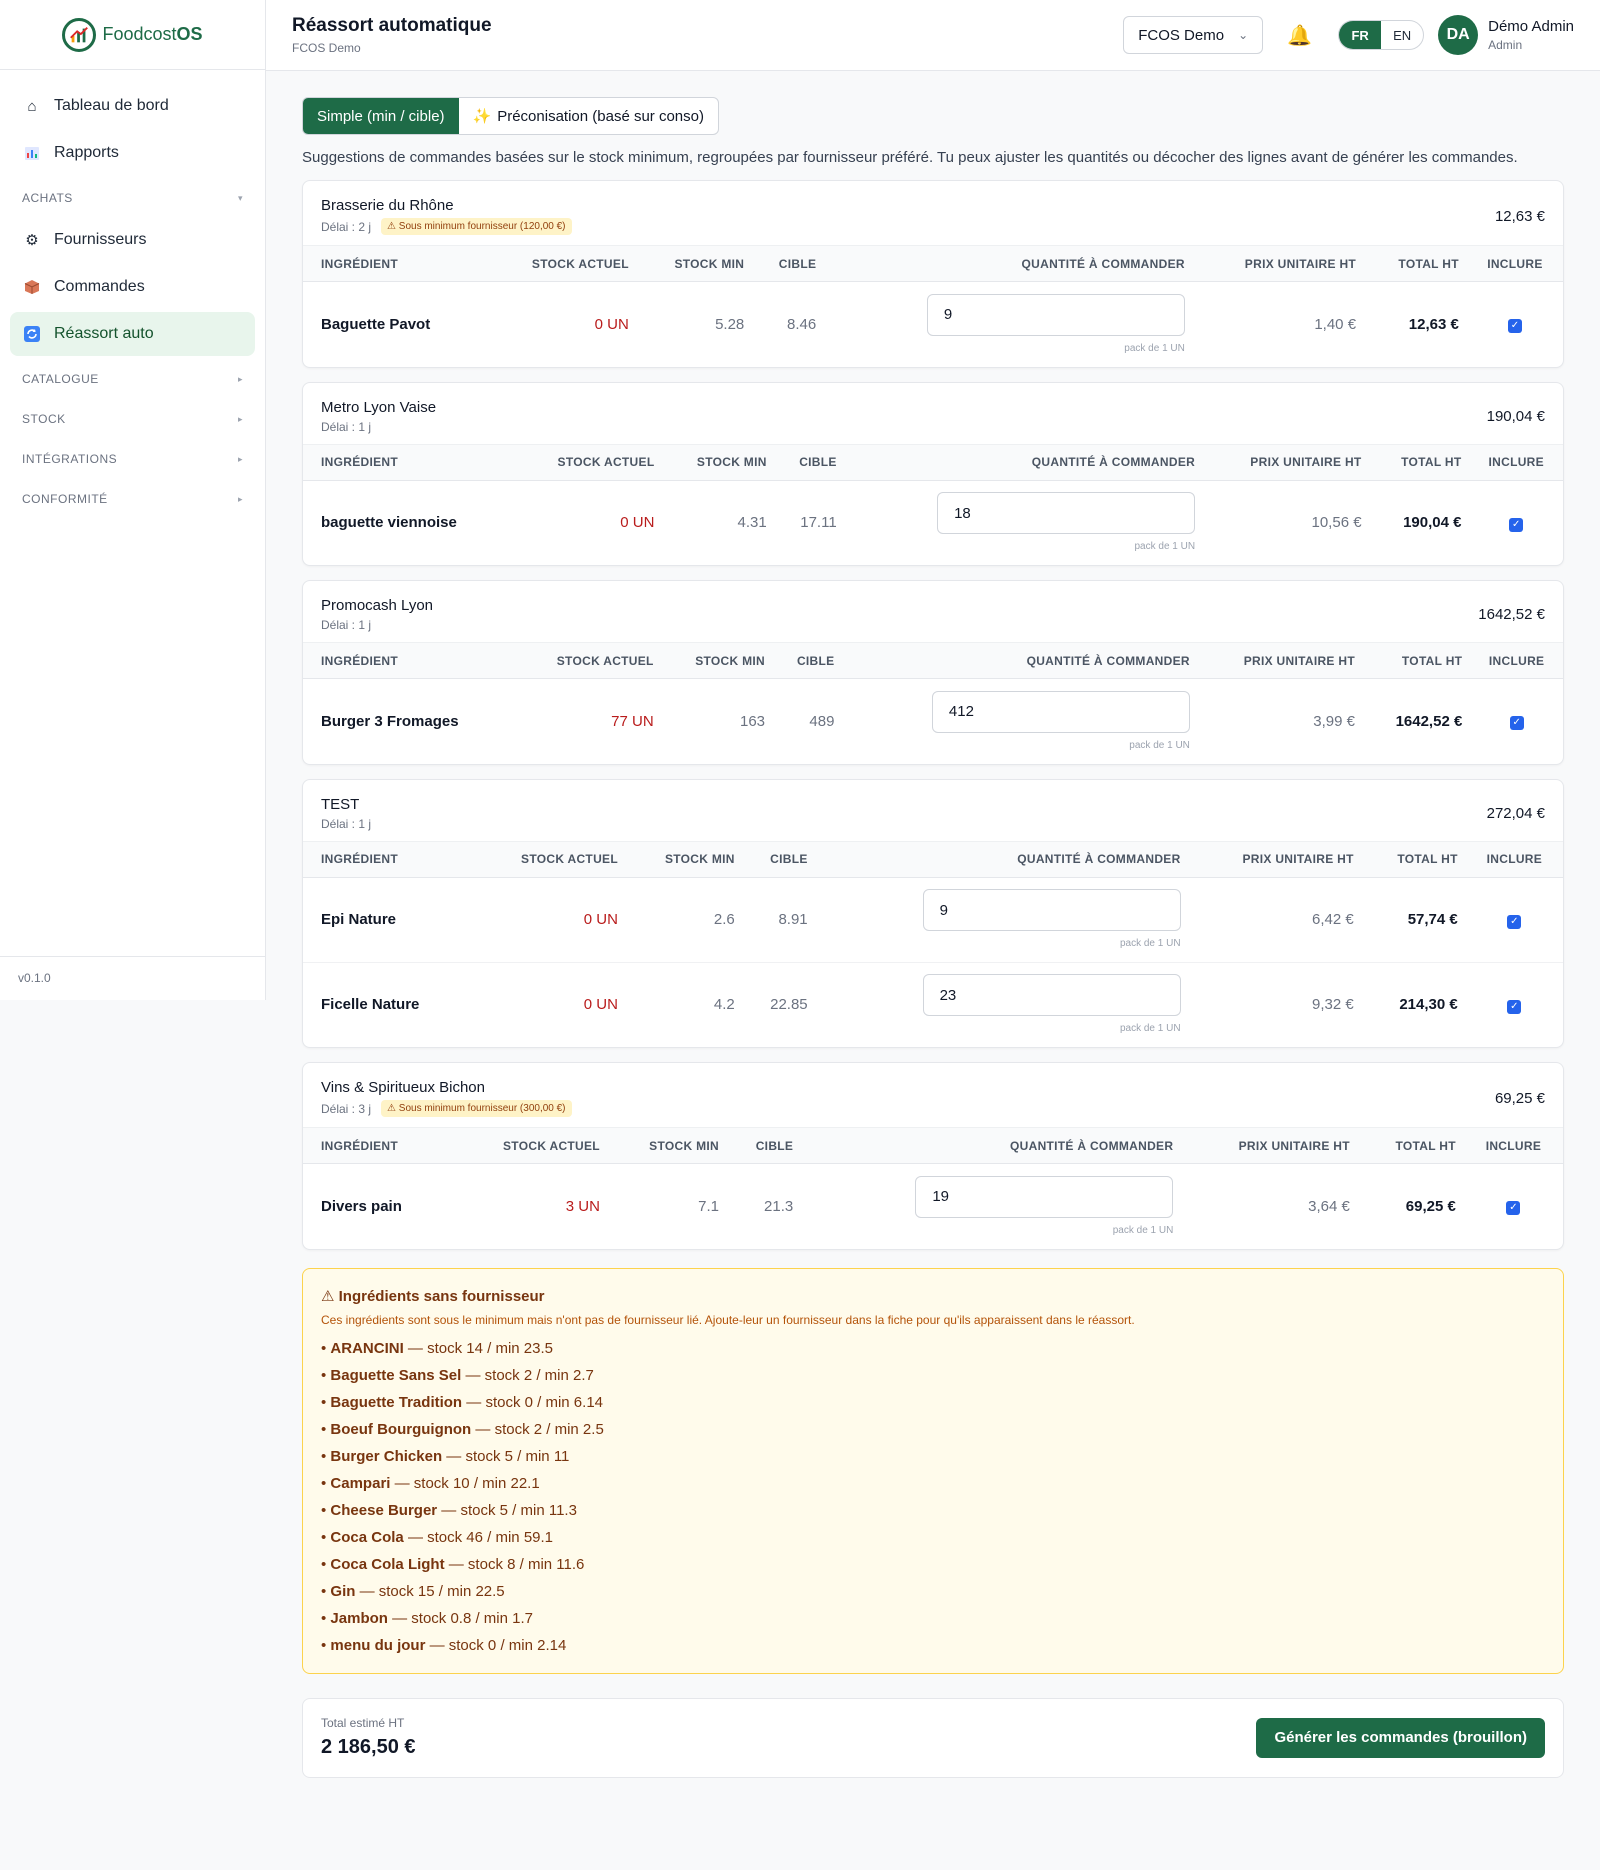 The image size is (1600, 1870). I want to click on stock-min: 4.2, so click(684, 1004).